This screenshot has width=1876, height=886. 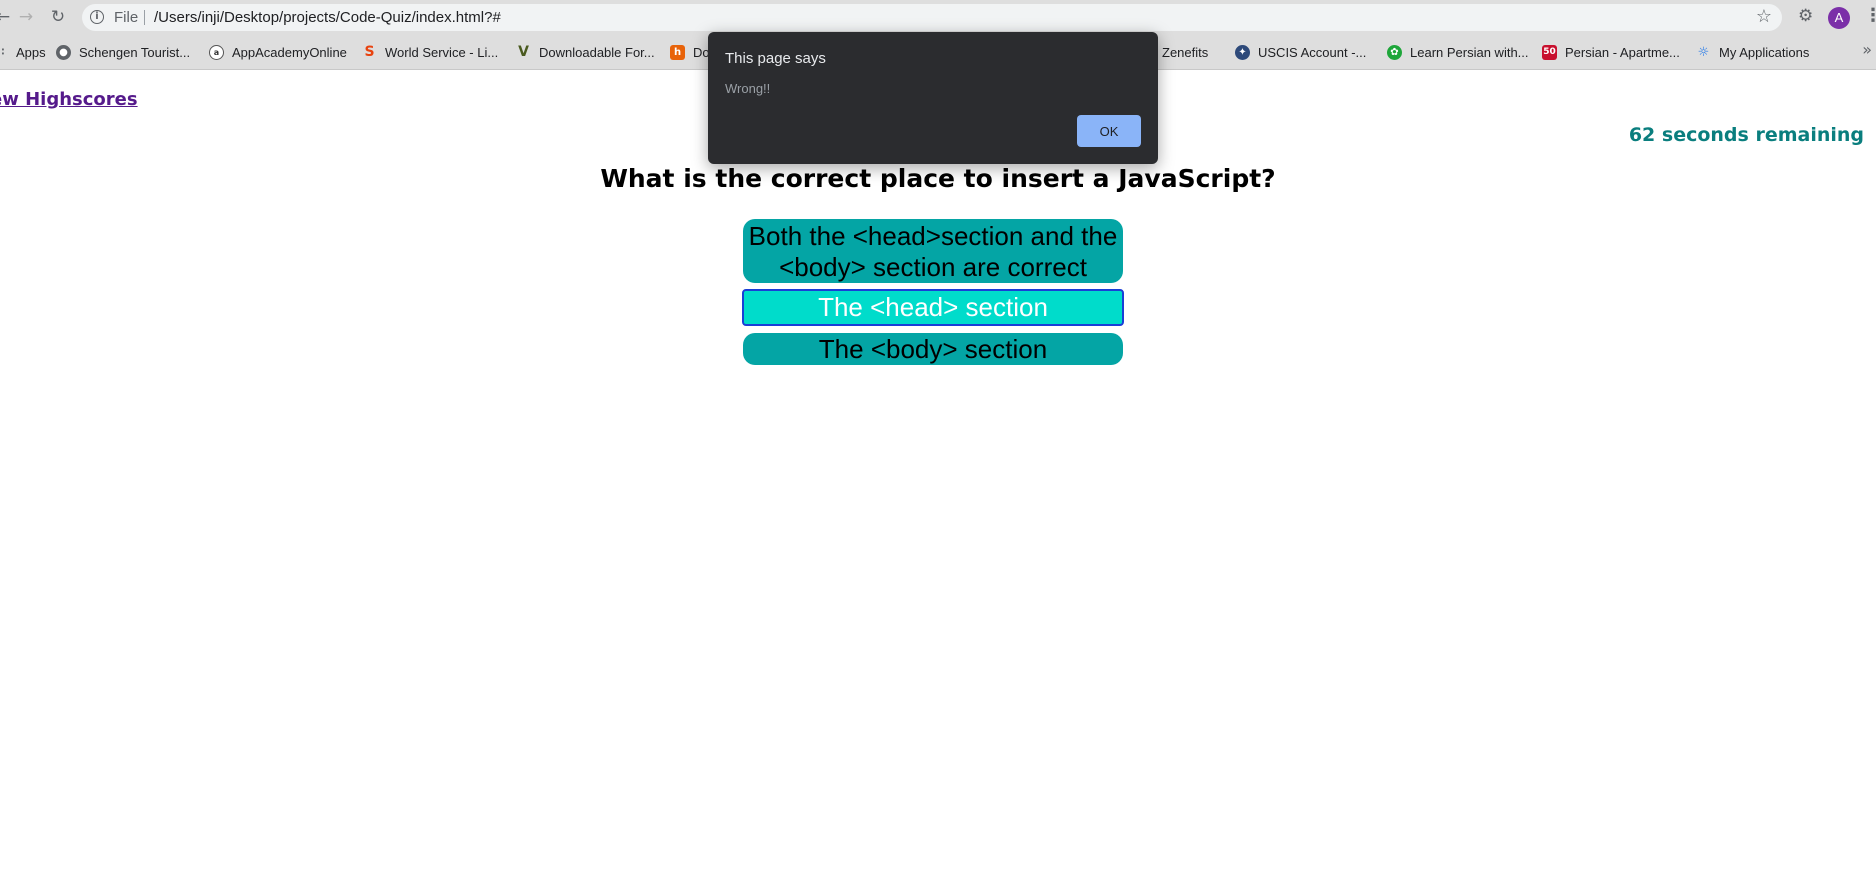 What do you see at coordinates (31, 52) in the screenshot?
I see `bookmark-label: Apps` at bounding box center [31, 52].